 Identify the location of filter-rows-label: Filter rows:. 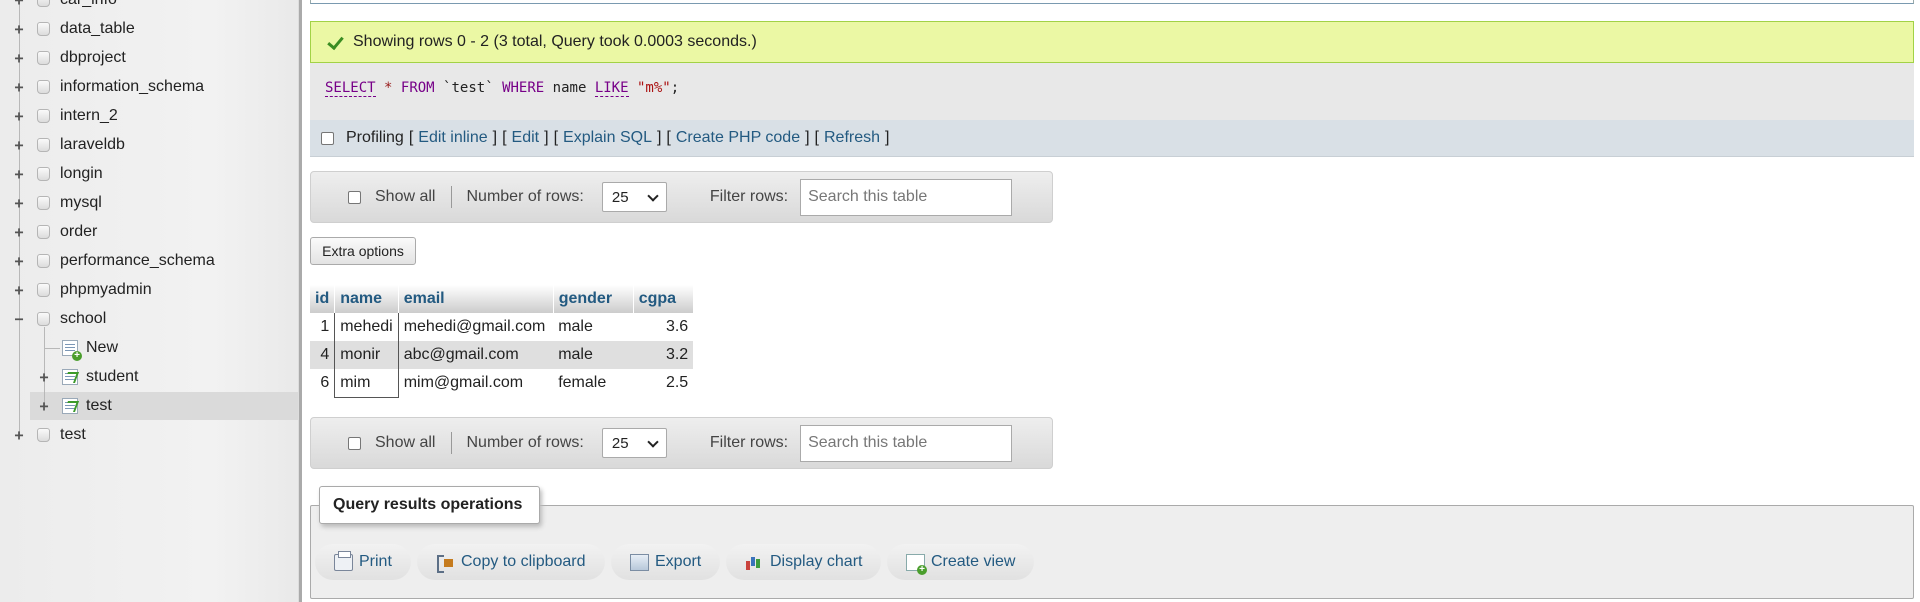
(749, 442).